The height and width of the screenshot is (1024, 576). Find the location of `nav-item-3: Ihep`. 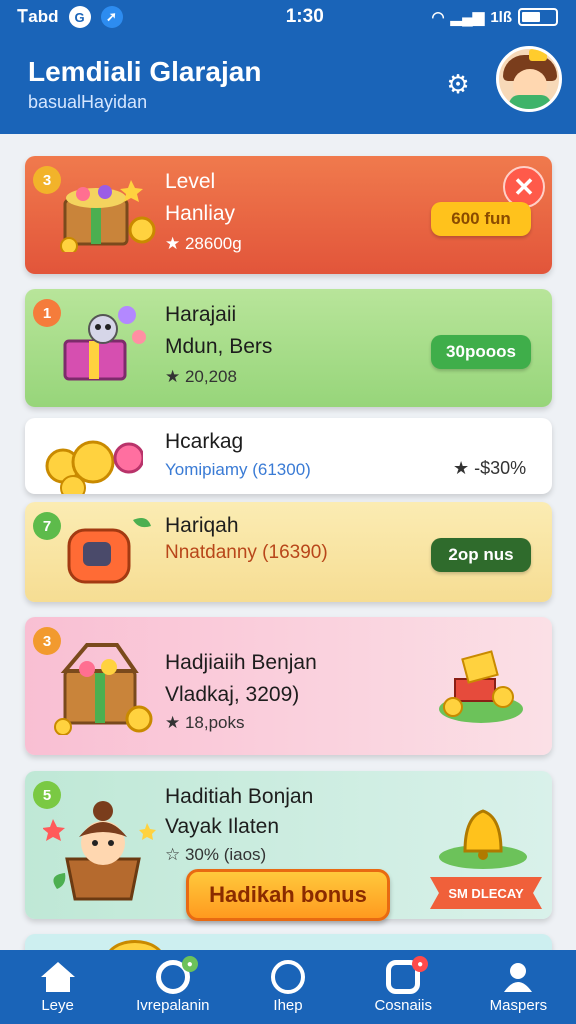

nav-item-3: Ihep is located at coordinates (287, 987).